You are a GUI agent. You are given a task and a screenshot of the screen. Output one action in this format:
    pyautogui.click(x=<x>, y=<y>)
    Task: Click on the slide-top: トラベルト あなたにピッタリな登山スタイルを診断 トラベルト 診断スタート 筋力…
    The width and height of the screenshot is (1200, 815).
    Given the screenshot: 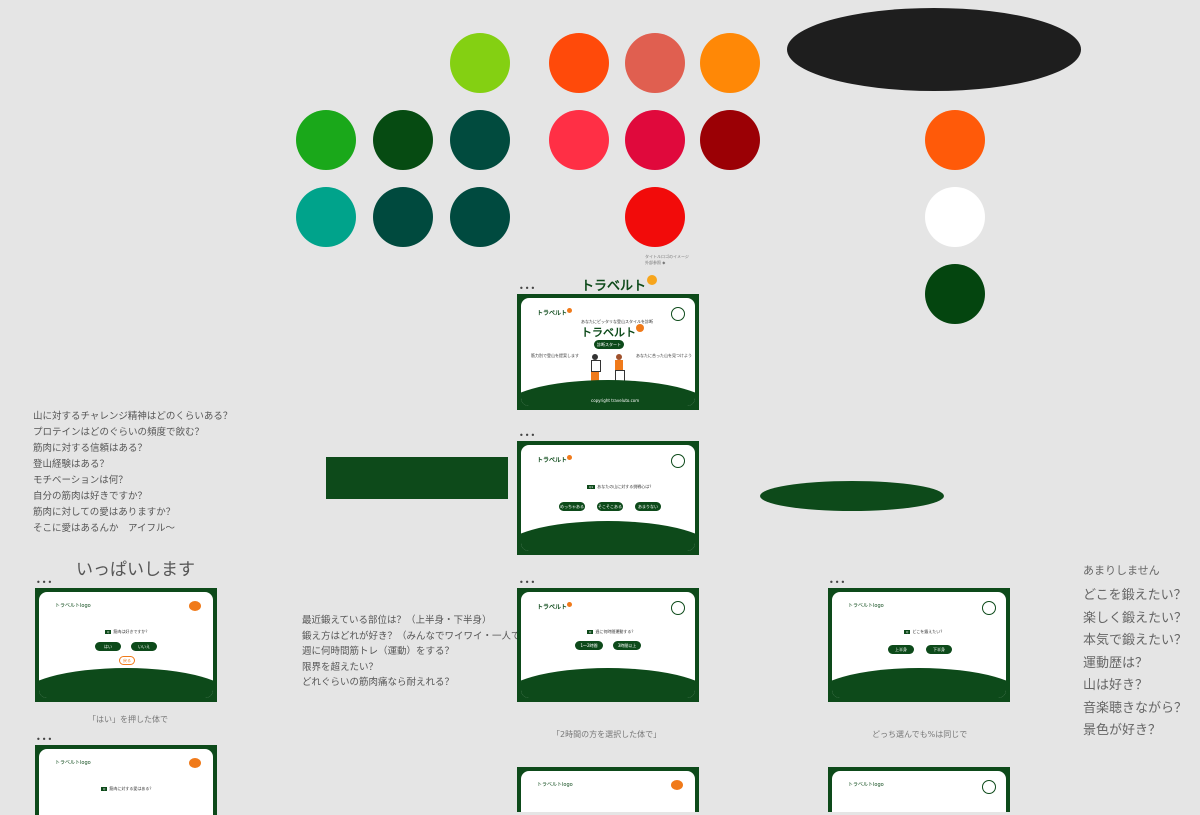 What is the action you would take?
    pyautogui.click(x=608, y=352)
    